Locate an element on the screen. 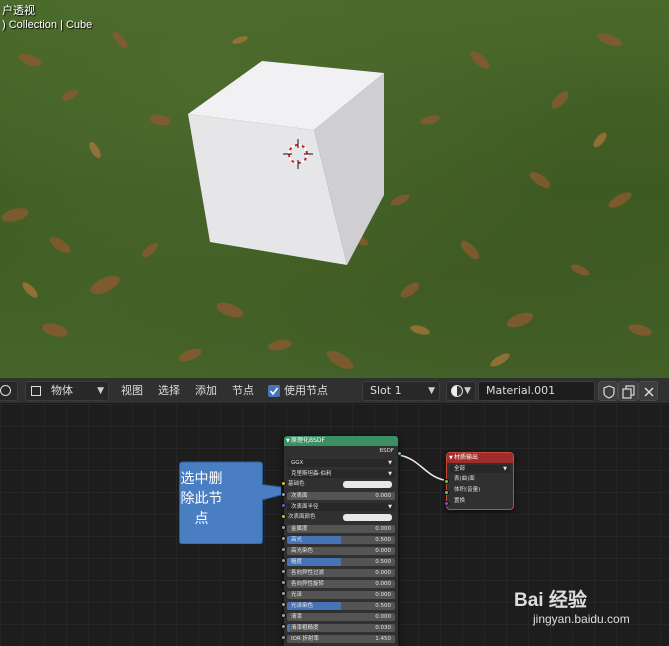 The height and width of the screenshot is (646, 669). displacement-input-row: 置换 is located at coordinates (480, 501).